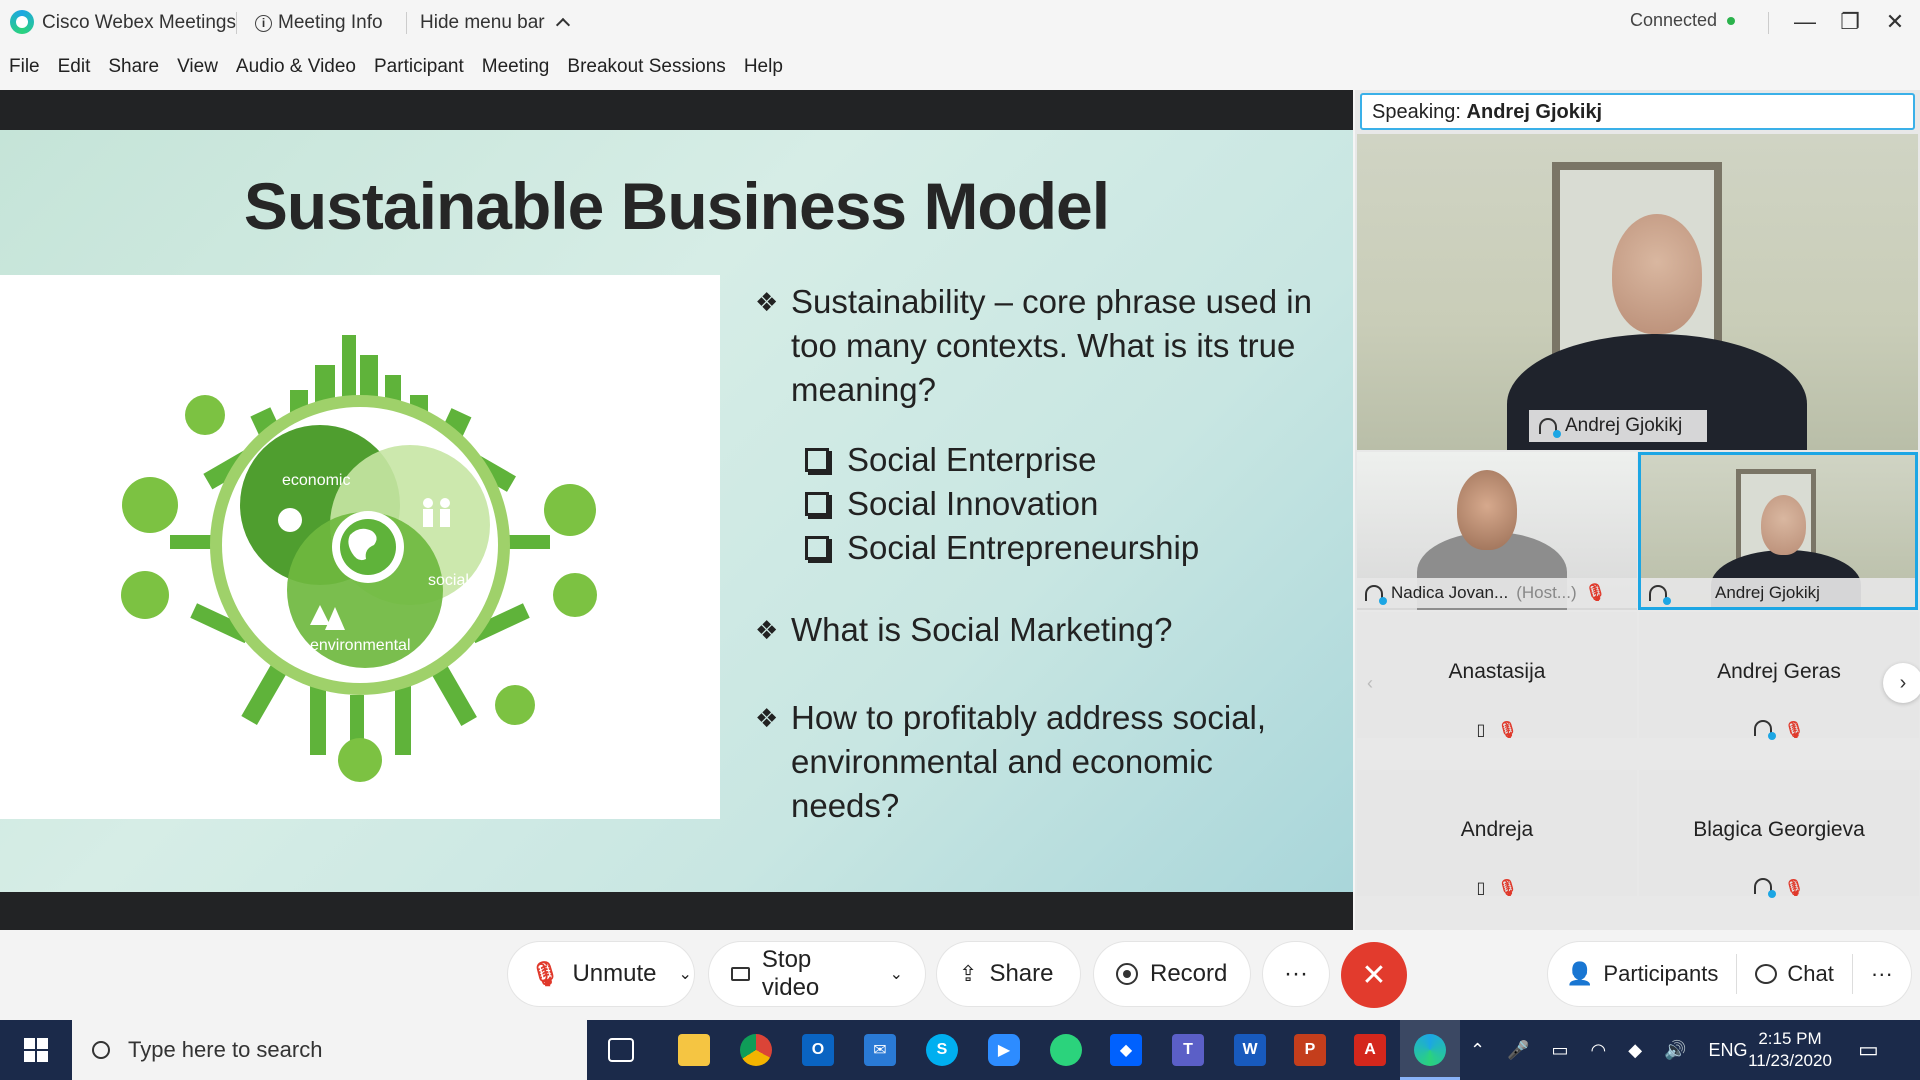 This screenshot has width=1920, height=1080. What do you see at coordinates (516, 68) in the screenshot?
I see `menu-meeting: Meeting` at bounding box center [516, 68].